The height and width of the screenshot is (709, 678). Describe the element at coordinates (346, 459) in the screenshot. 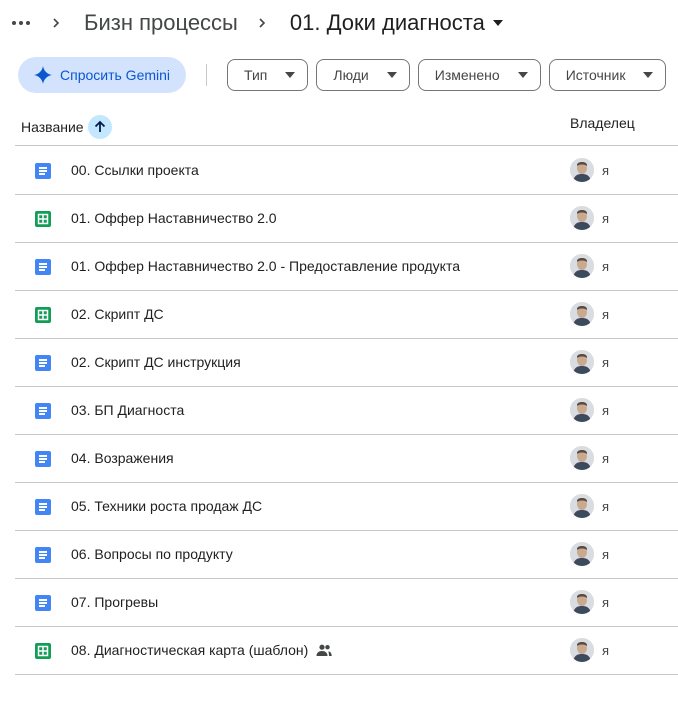

I see `file-row: 04. Возражения я` at that location.